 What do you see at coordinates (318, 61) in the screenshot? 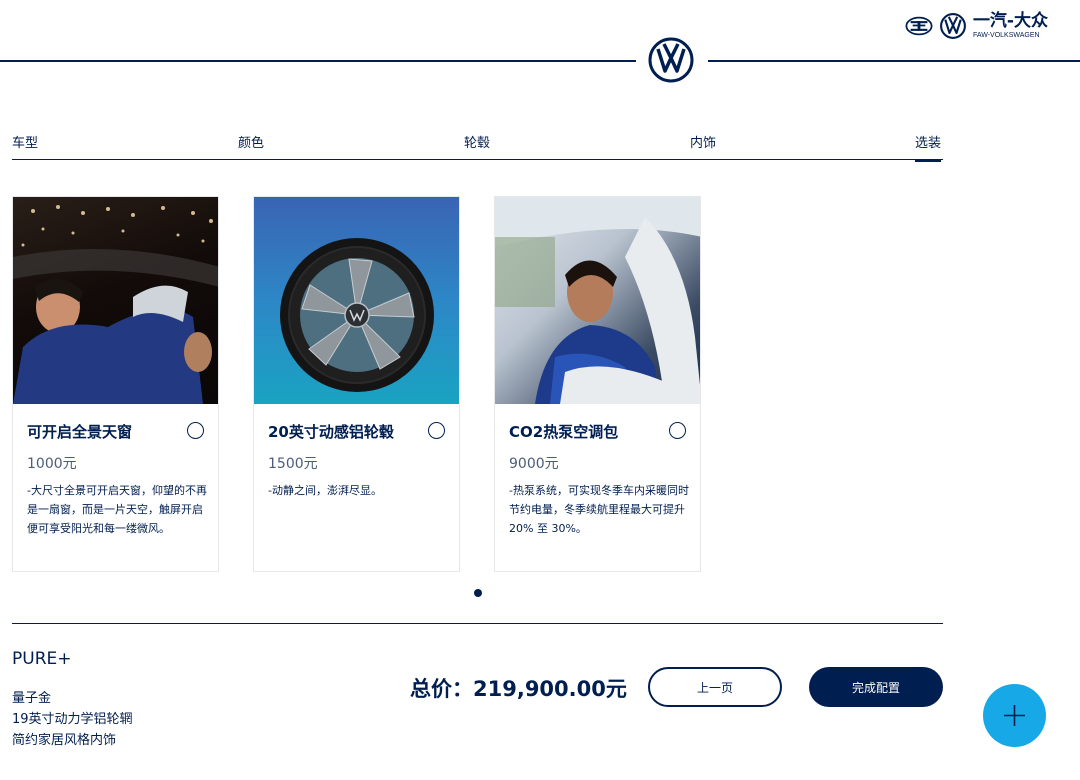
I see `header-divider-left` at bounding box center [318, 61].